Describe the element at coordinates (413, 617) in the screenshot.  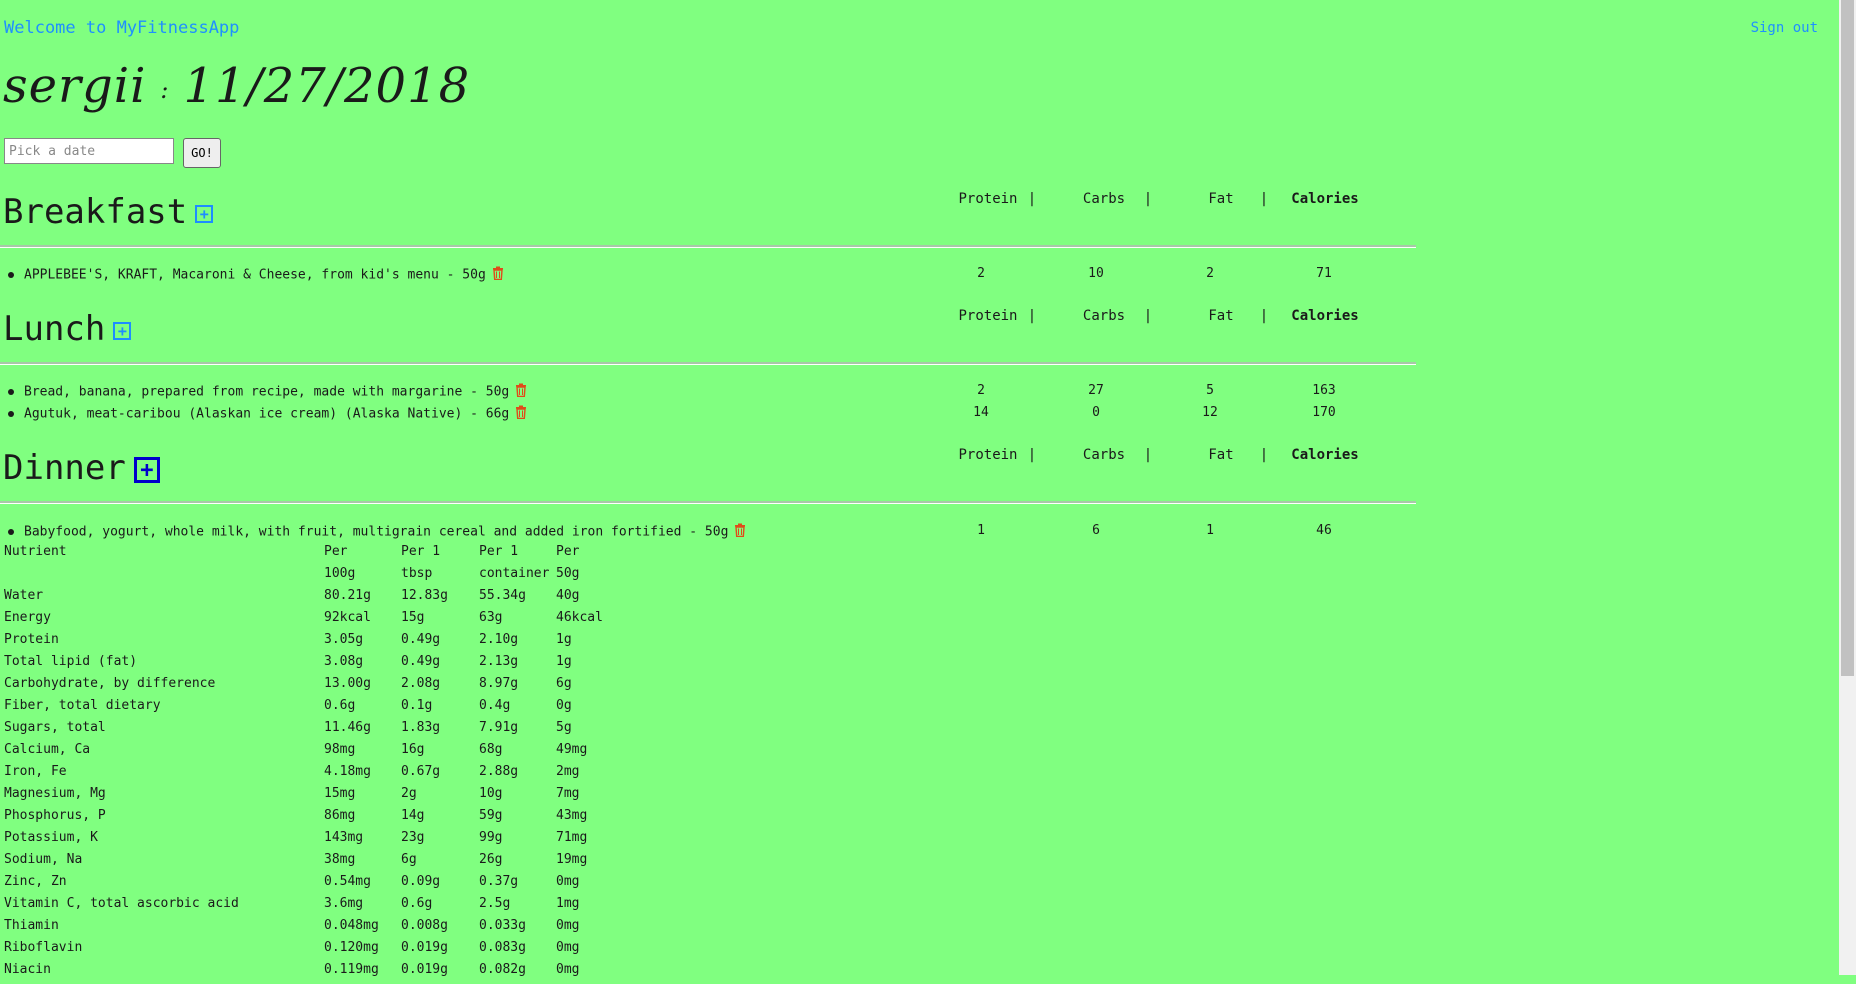
I see `nutrient-value: 15g` at that location.